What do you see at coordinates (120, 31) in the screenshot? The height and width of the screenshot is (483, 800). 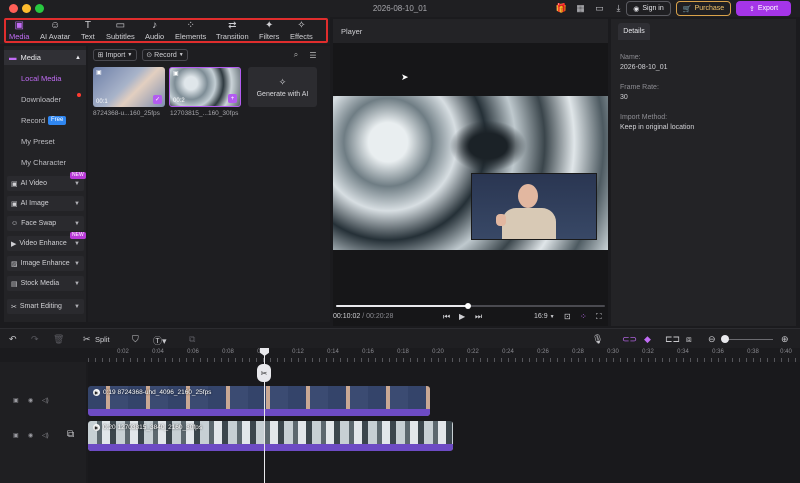 I see `tab-subtitles: ▭ Subtitles` at bounding box center [120, 31].